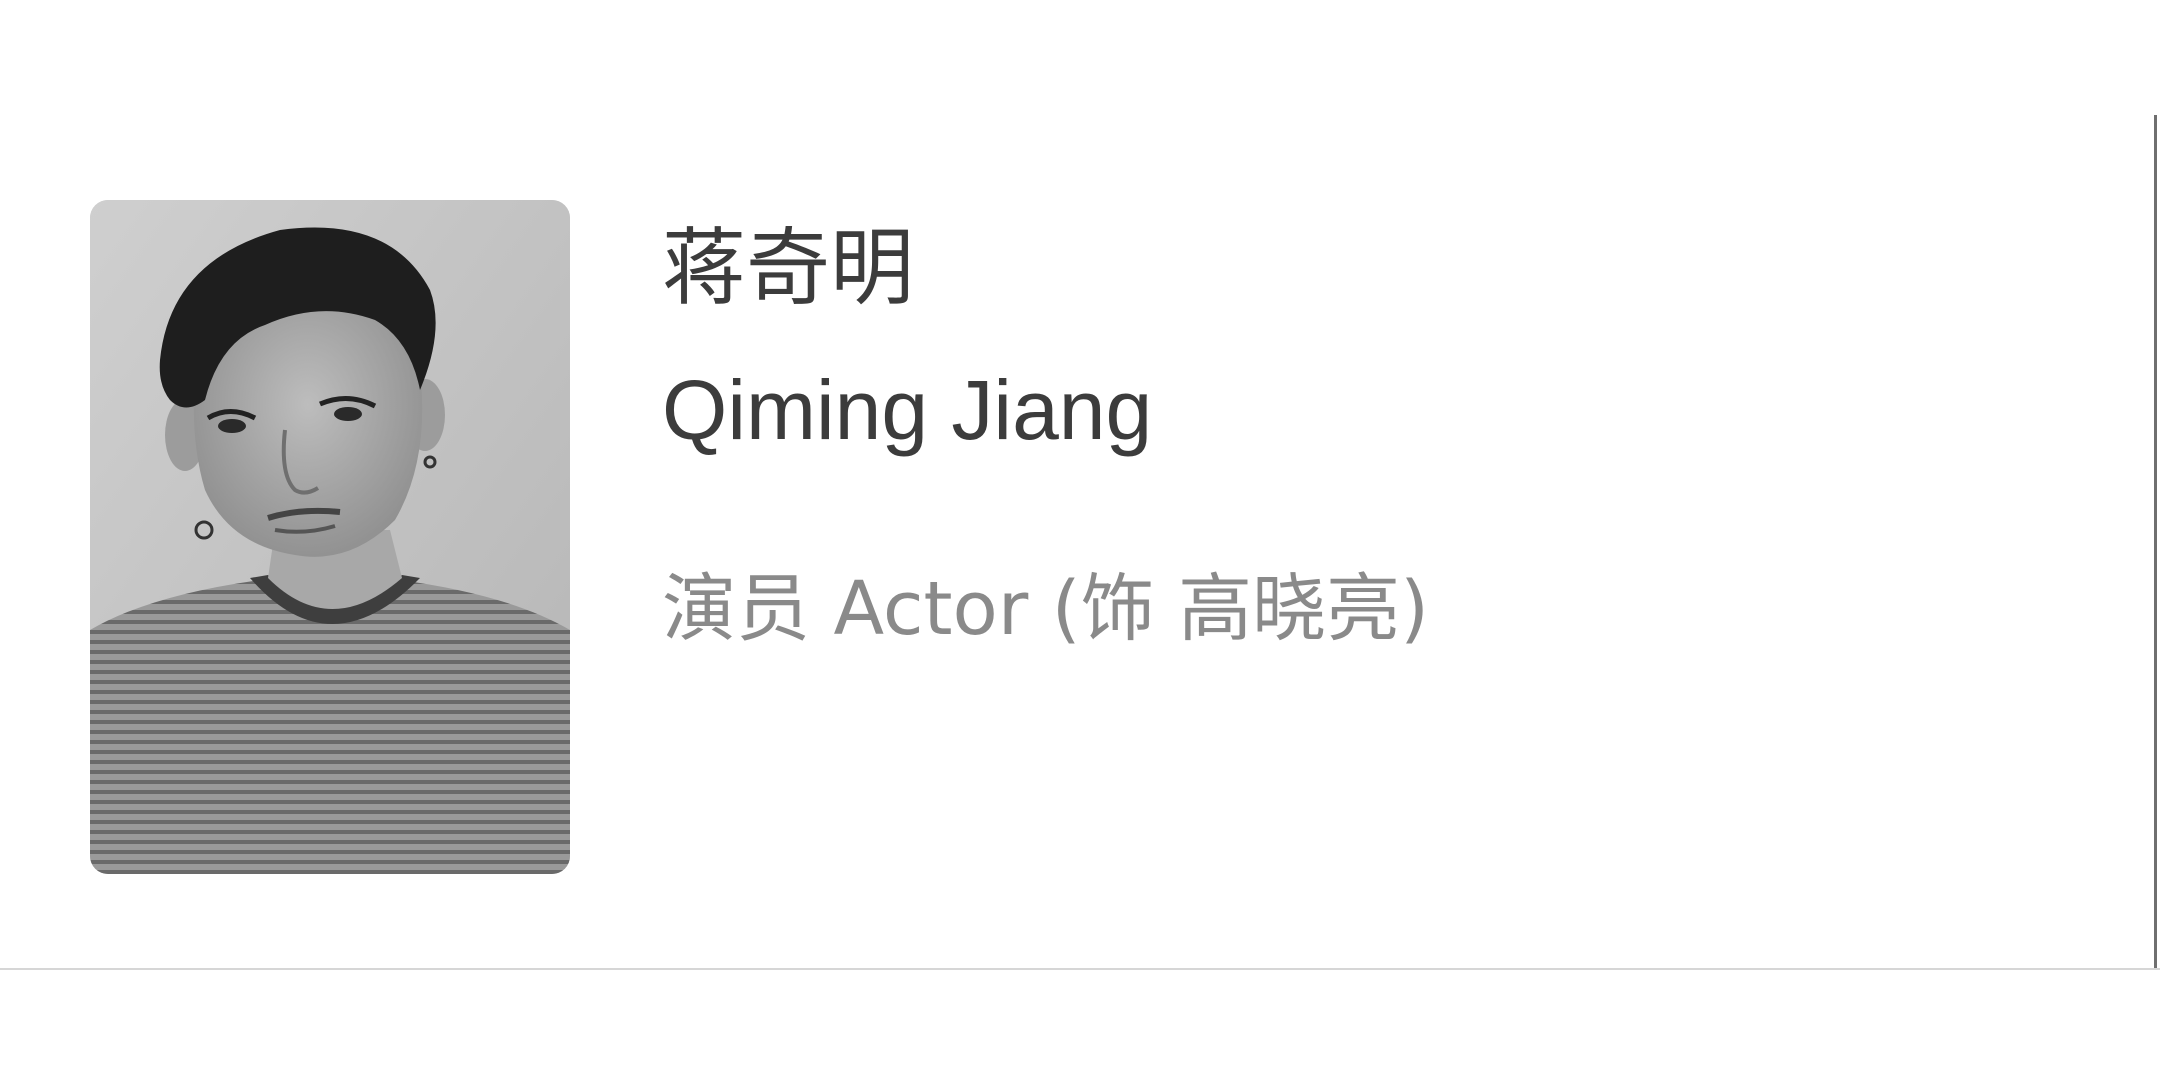 The height and width of the screenshot is (1080, 2160). Describe the element at coordinates (1080, 969) in the screenshot. I see `row-divider` at that location.